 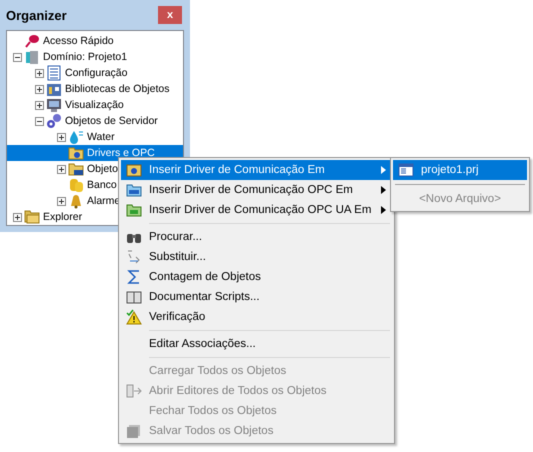 What do you see at coordinates (134, 431) in the screenshot?
I see `save-icon` at bounding box center [134, 431].